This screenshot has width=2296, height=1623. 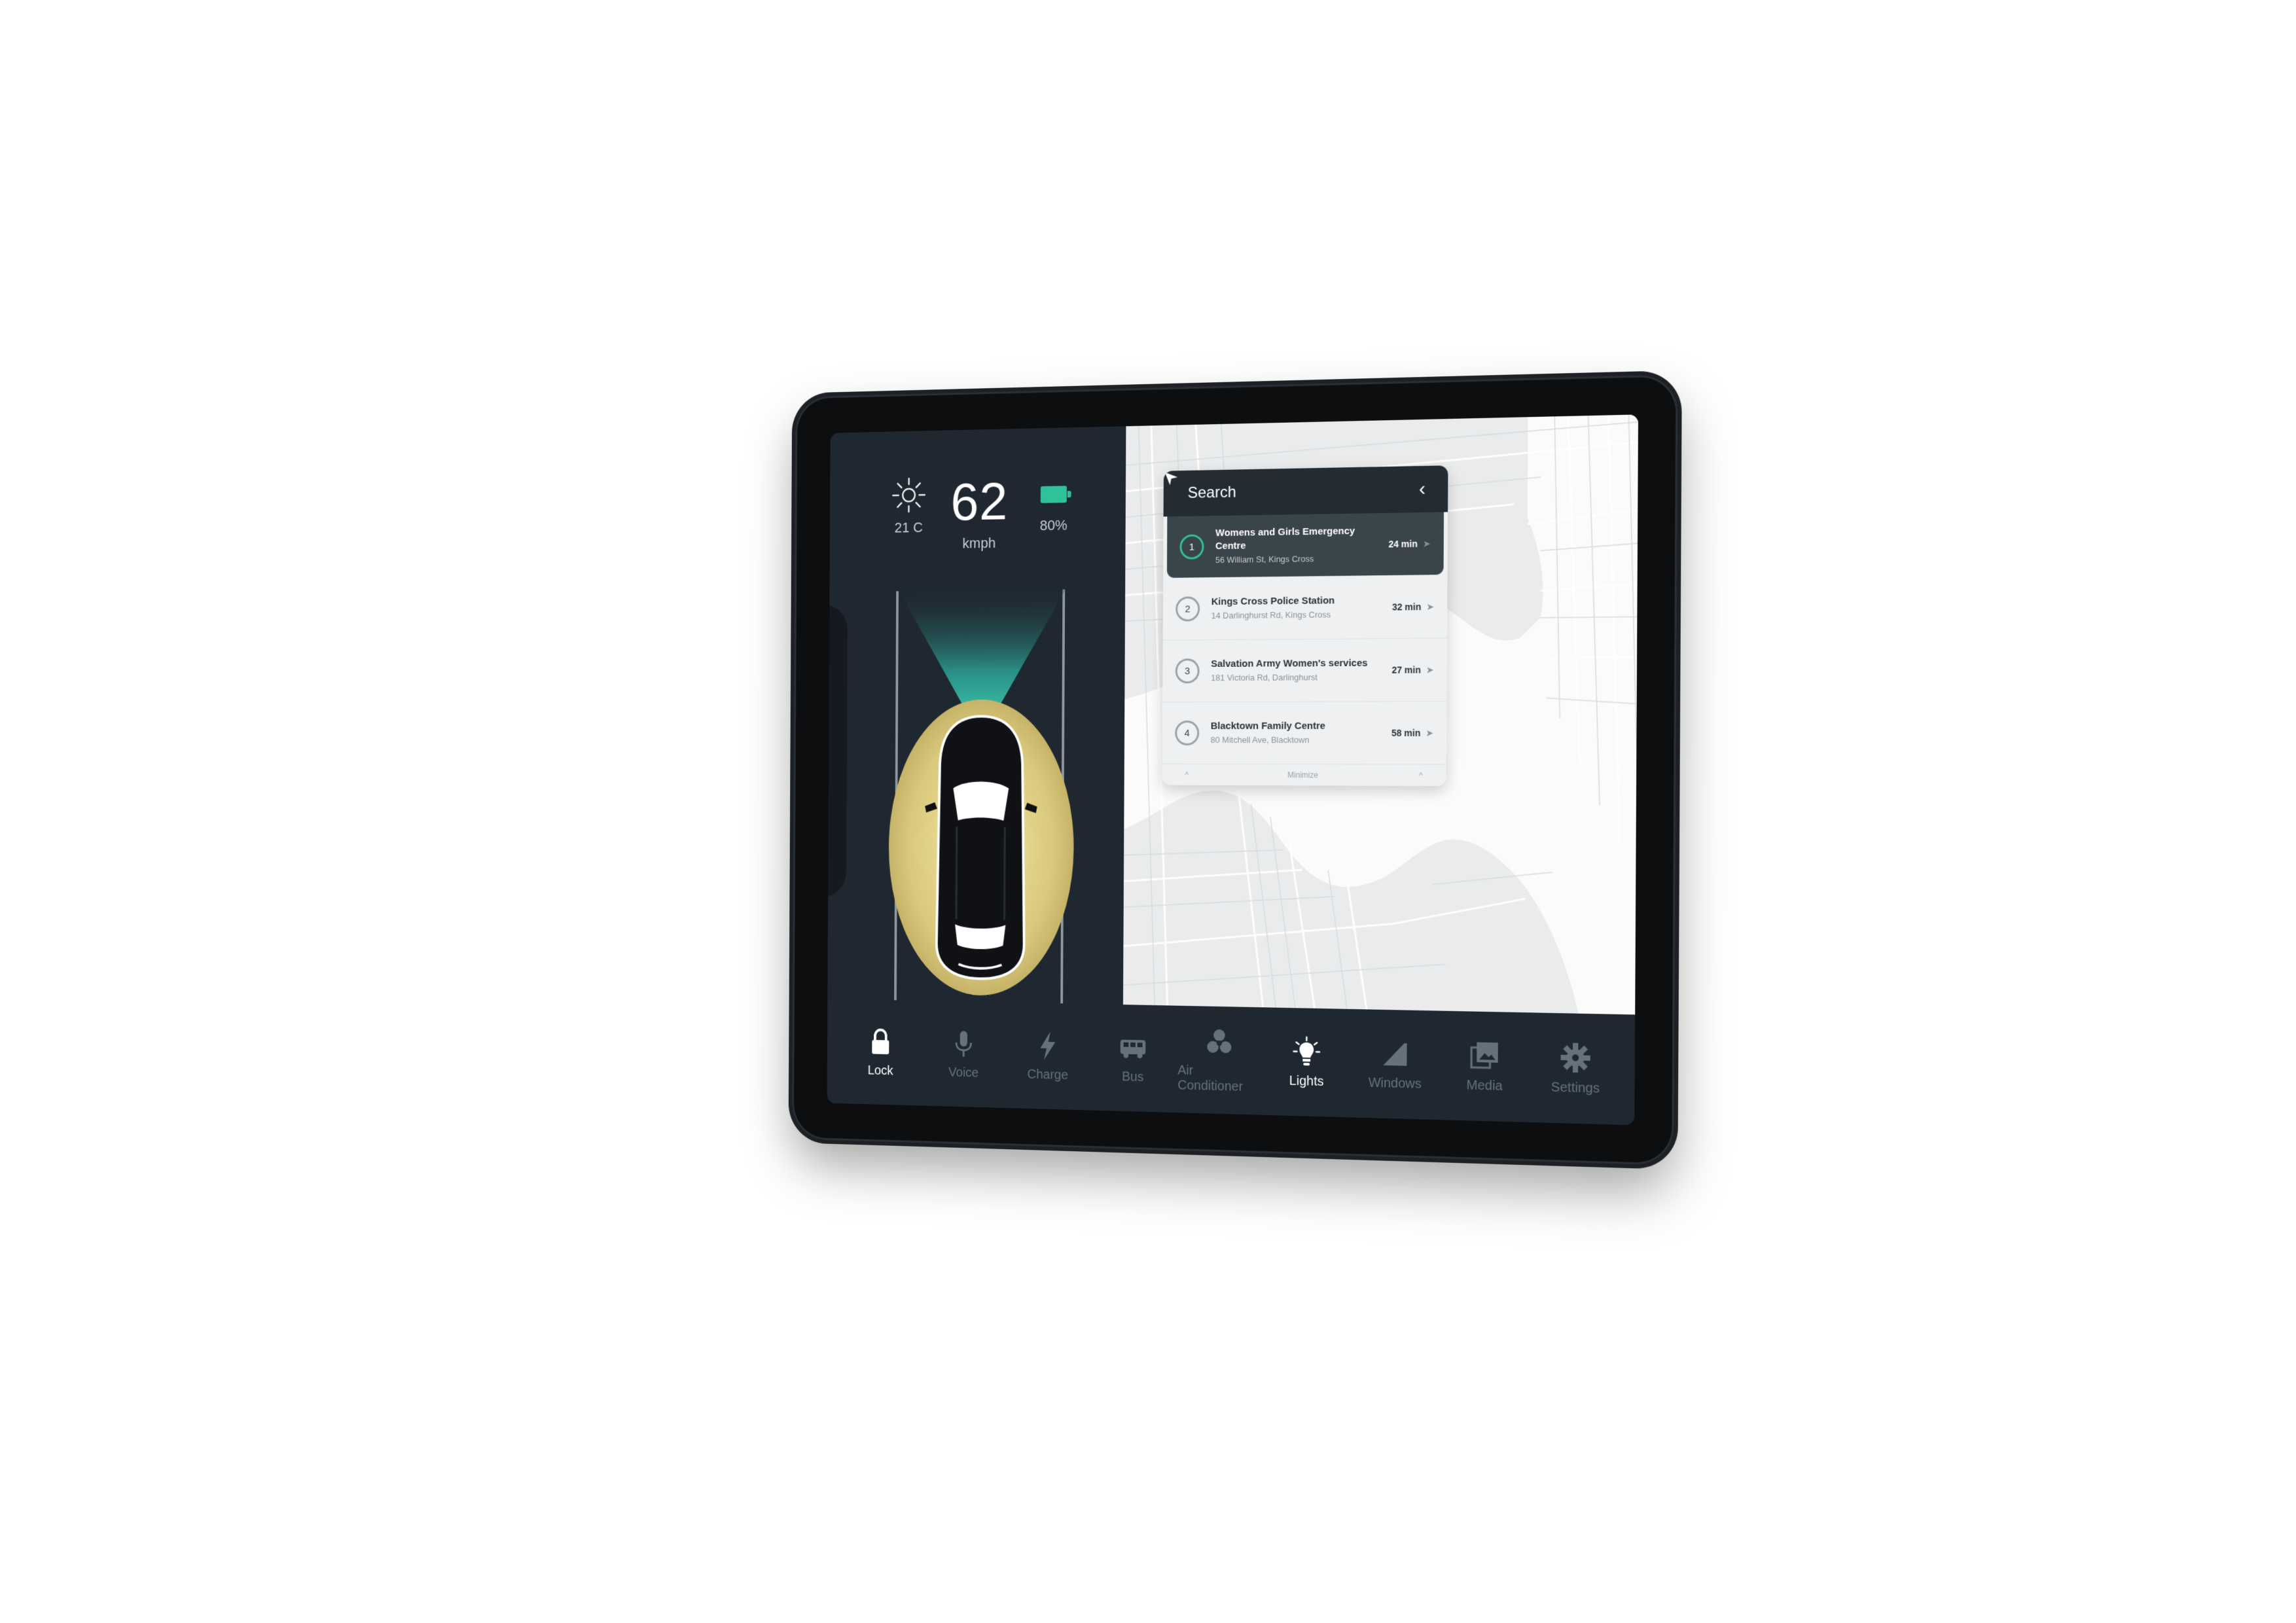 What do you see at coordinates (1395, 1083) in the screenshot?
I see `nav-label: Windows` at bounding box center [1395, 1083].